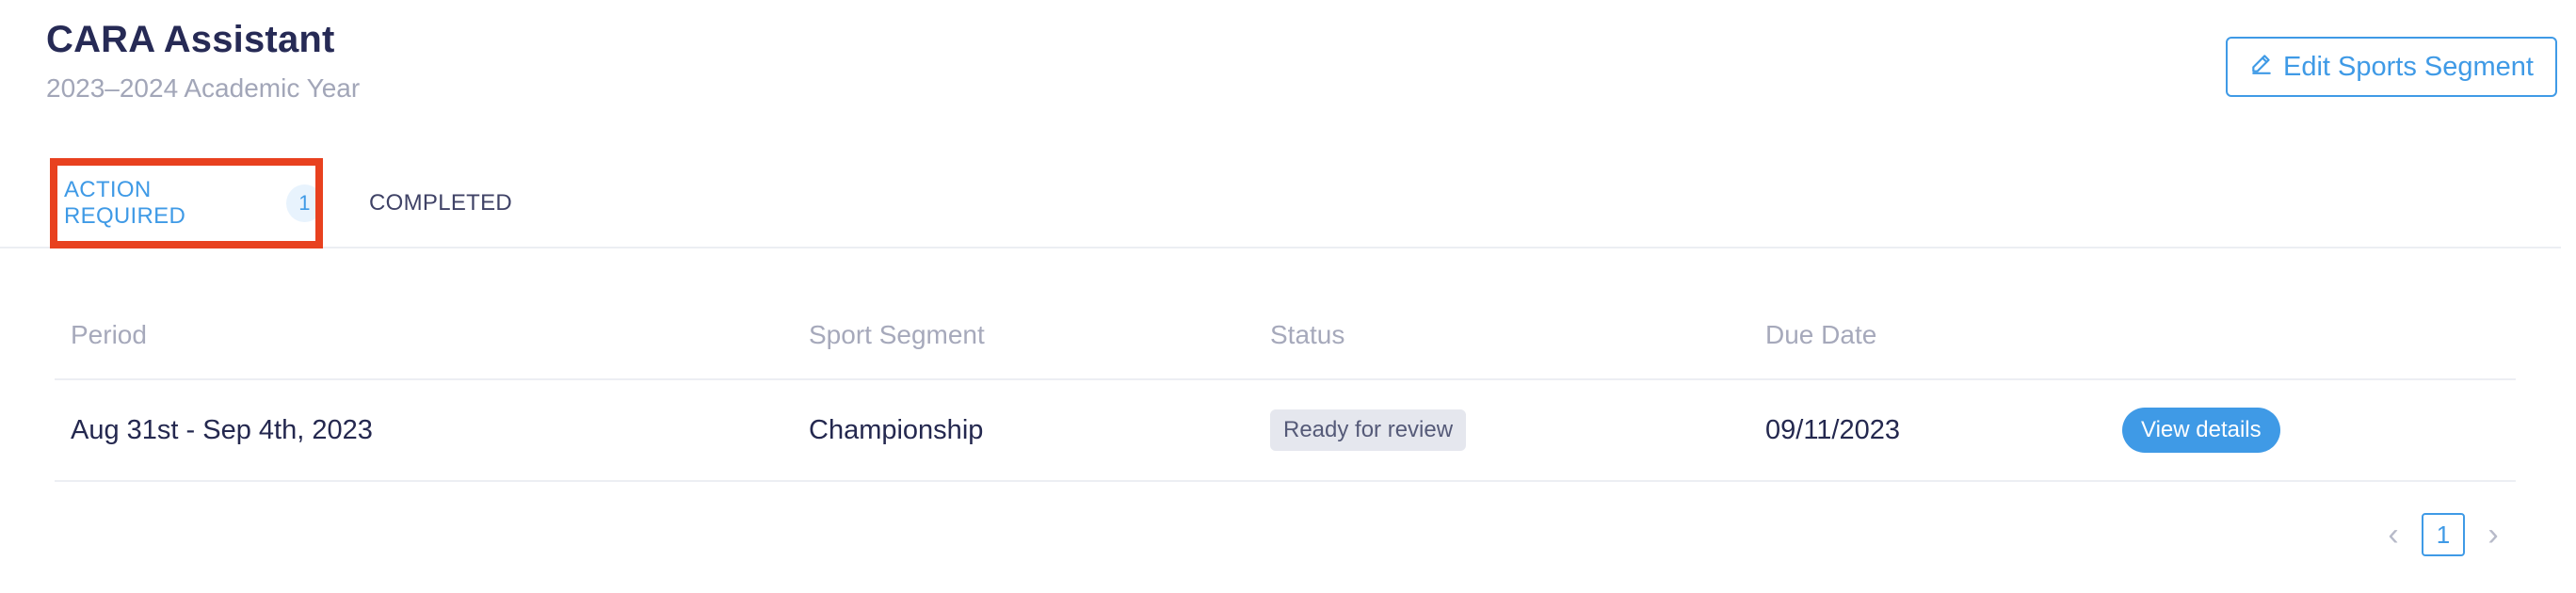 The image size is (2576, 593). What do you see at coordinates (1307, 334) in the screenshot?
I see `column-header-status: Status` at bounding box center [1307, 334].